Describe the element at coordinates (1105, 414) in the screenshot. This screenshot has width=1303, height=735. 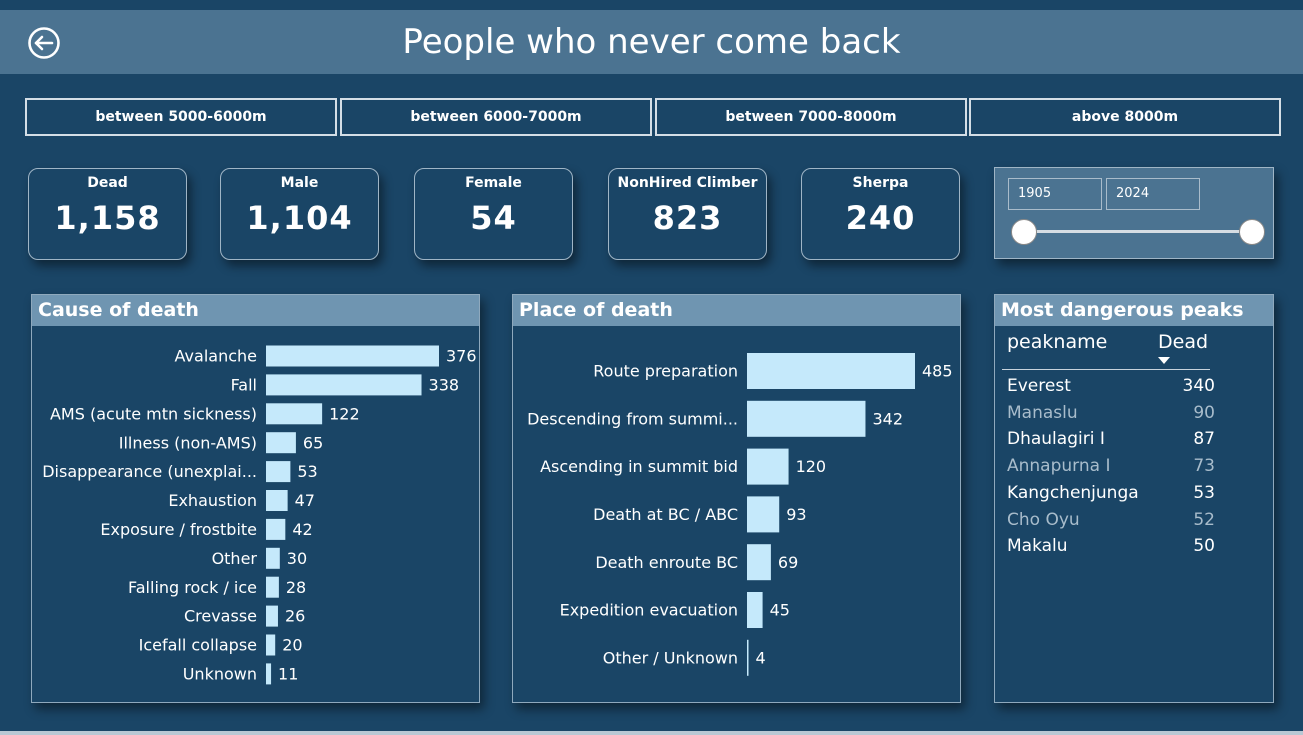
I see `table-row: Manaslu 90` at that location.